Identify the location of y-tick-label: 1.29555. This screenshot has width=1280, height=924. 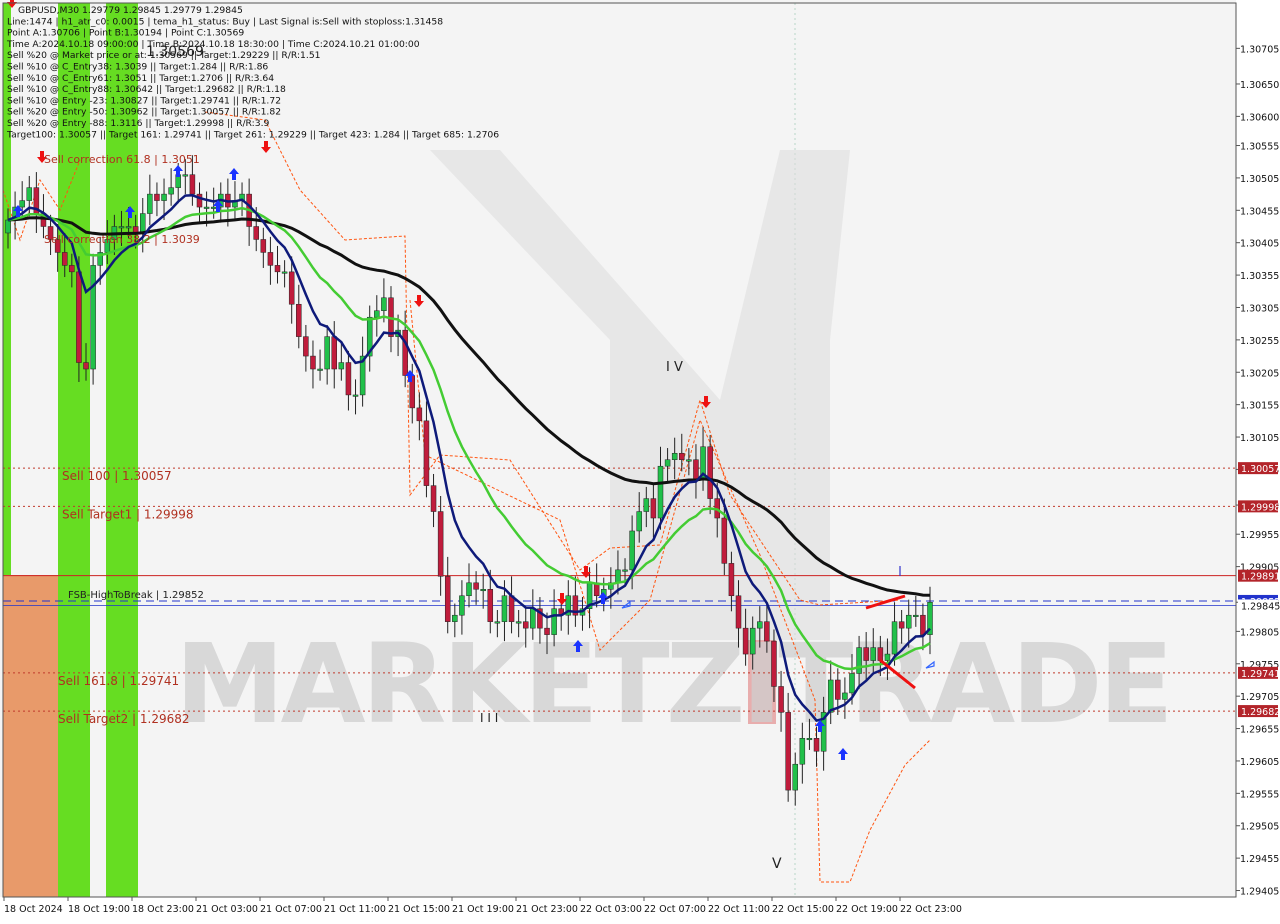
(1259, 794).